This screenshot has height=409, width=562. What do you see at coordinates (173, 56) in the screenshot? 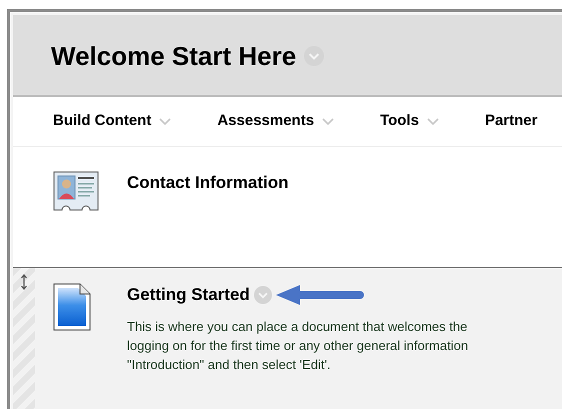
I see `page-title: Welcome Start Here` at bounding box center [173, 56].